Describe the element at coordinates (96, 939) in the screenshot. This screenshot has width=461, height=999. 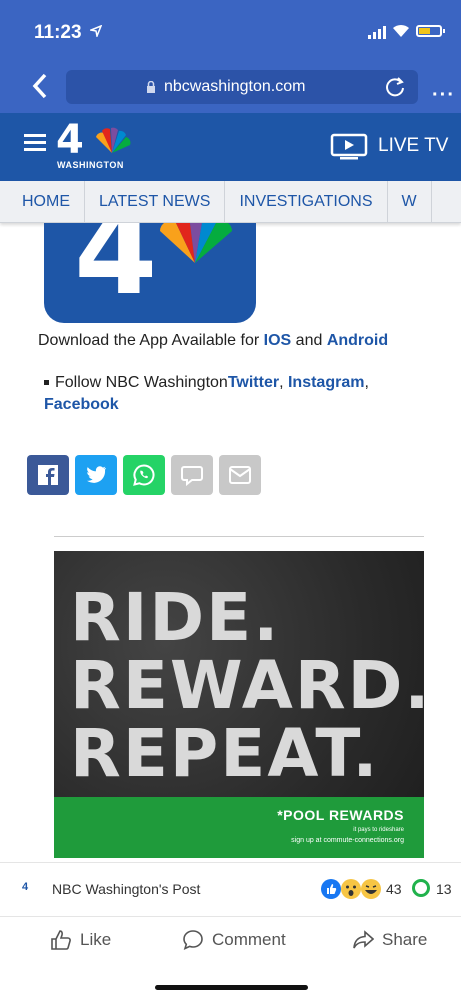
I see `like-label: Like` at that location.